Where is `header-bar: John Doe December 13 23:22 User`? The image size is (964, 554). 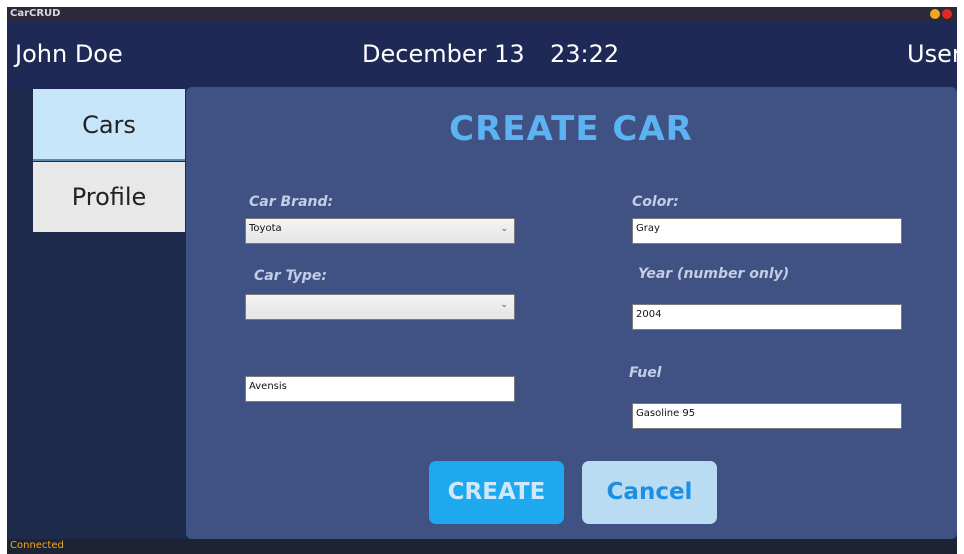
header-bar: John Doe December 13 23:22 User is located at coordinates (482, 55).